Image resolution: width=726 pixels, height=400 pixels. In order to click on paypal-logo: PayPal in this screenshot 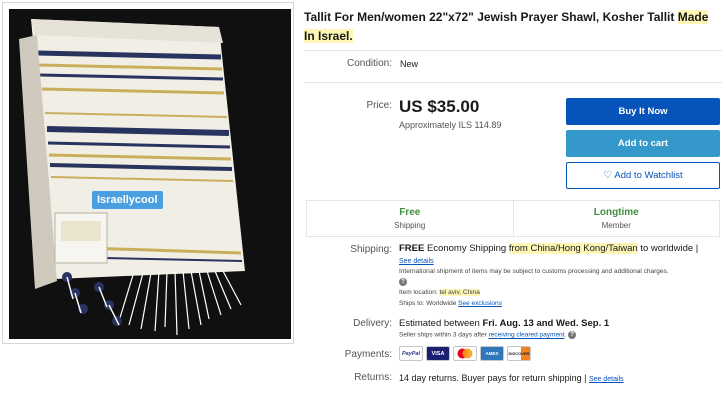, I will do `click(411, 353)`.